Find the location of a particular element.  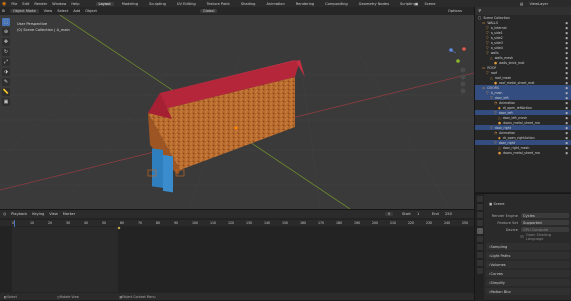

cursor-tool-icon: ⊕ is located at coordinates (6, 32).